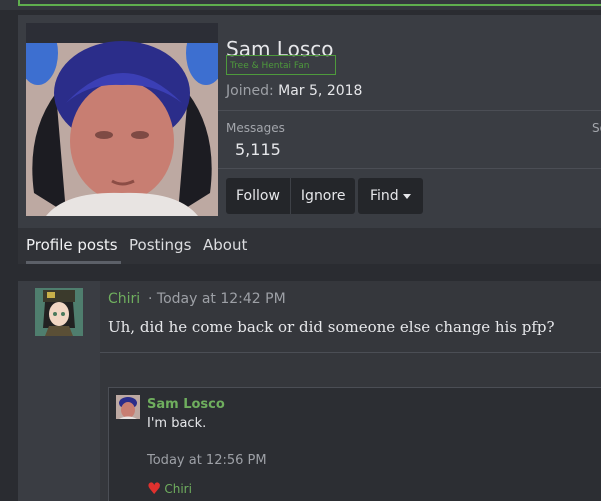 Image resolution: width=601 pixels, height=501 pixels. What do you see at coordinates (258, 149) in the screenshot?
I see `messages-count: 5,115` at bounding box center [258, 149].